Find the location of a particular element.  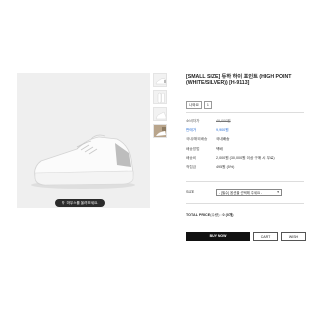

magnifier-icon: ⚲ is located at coordinates (63, 202).